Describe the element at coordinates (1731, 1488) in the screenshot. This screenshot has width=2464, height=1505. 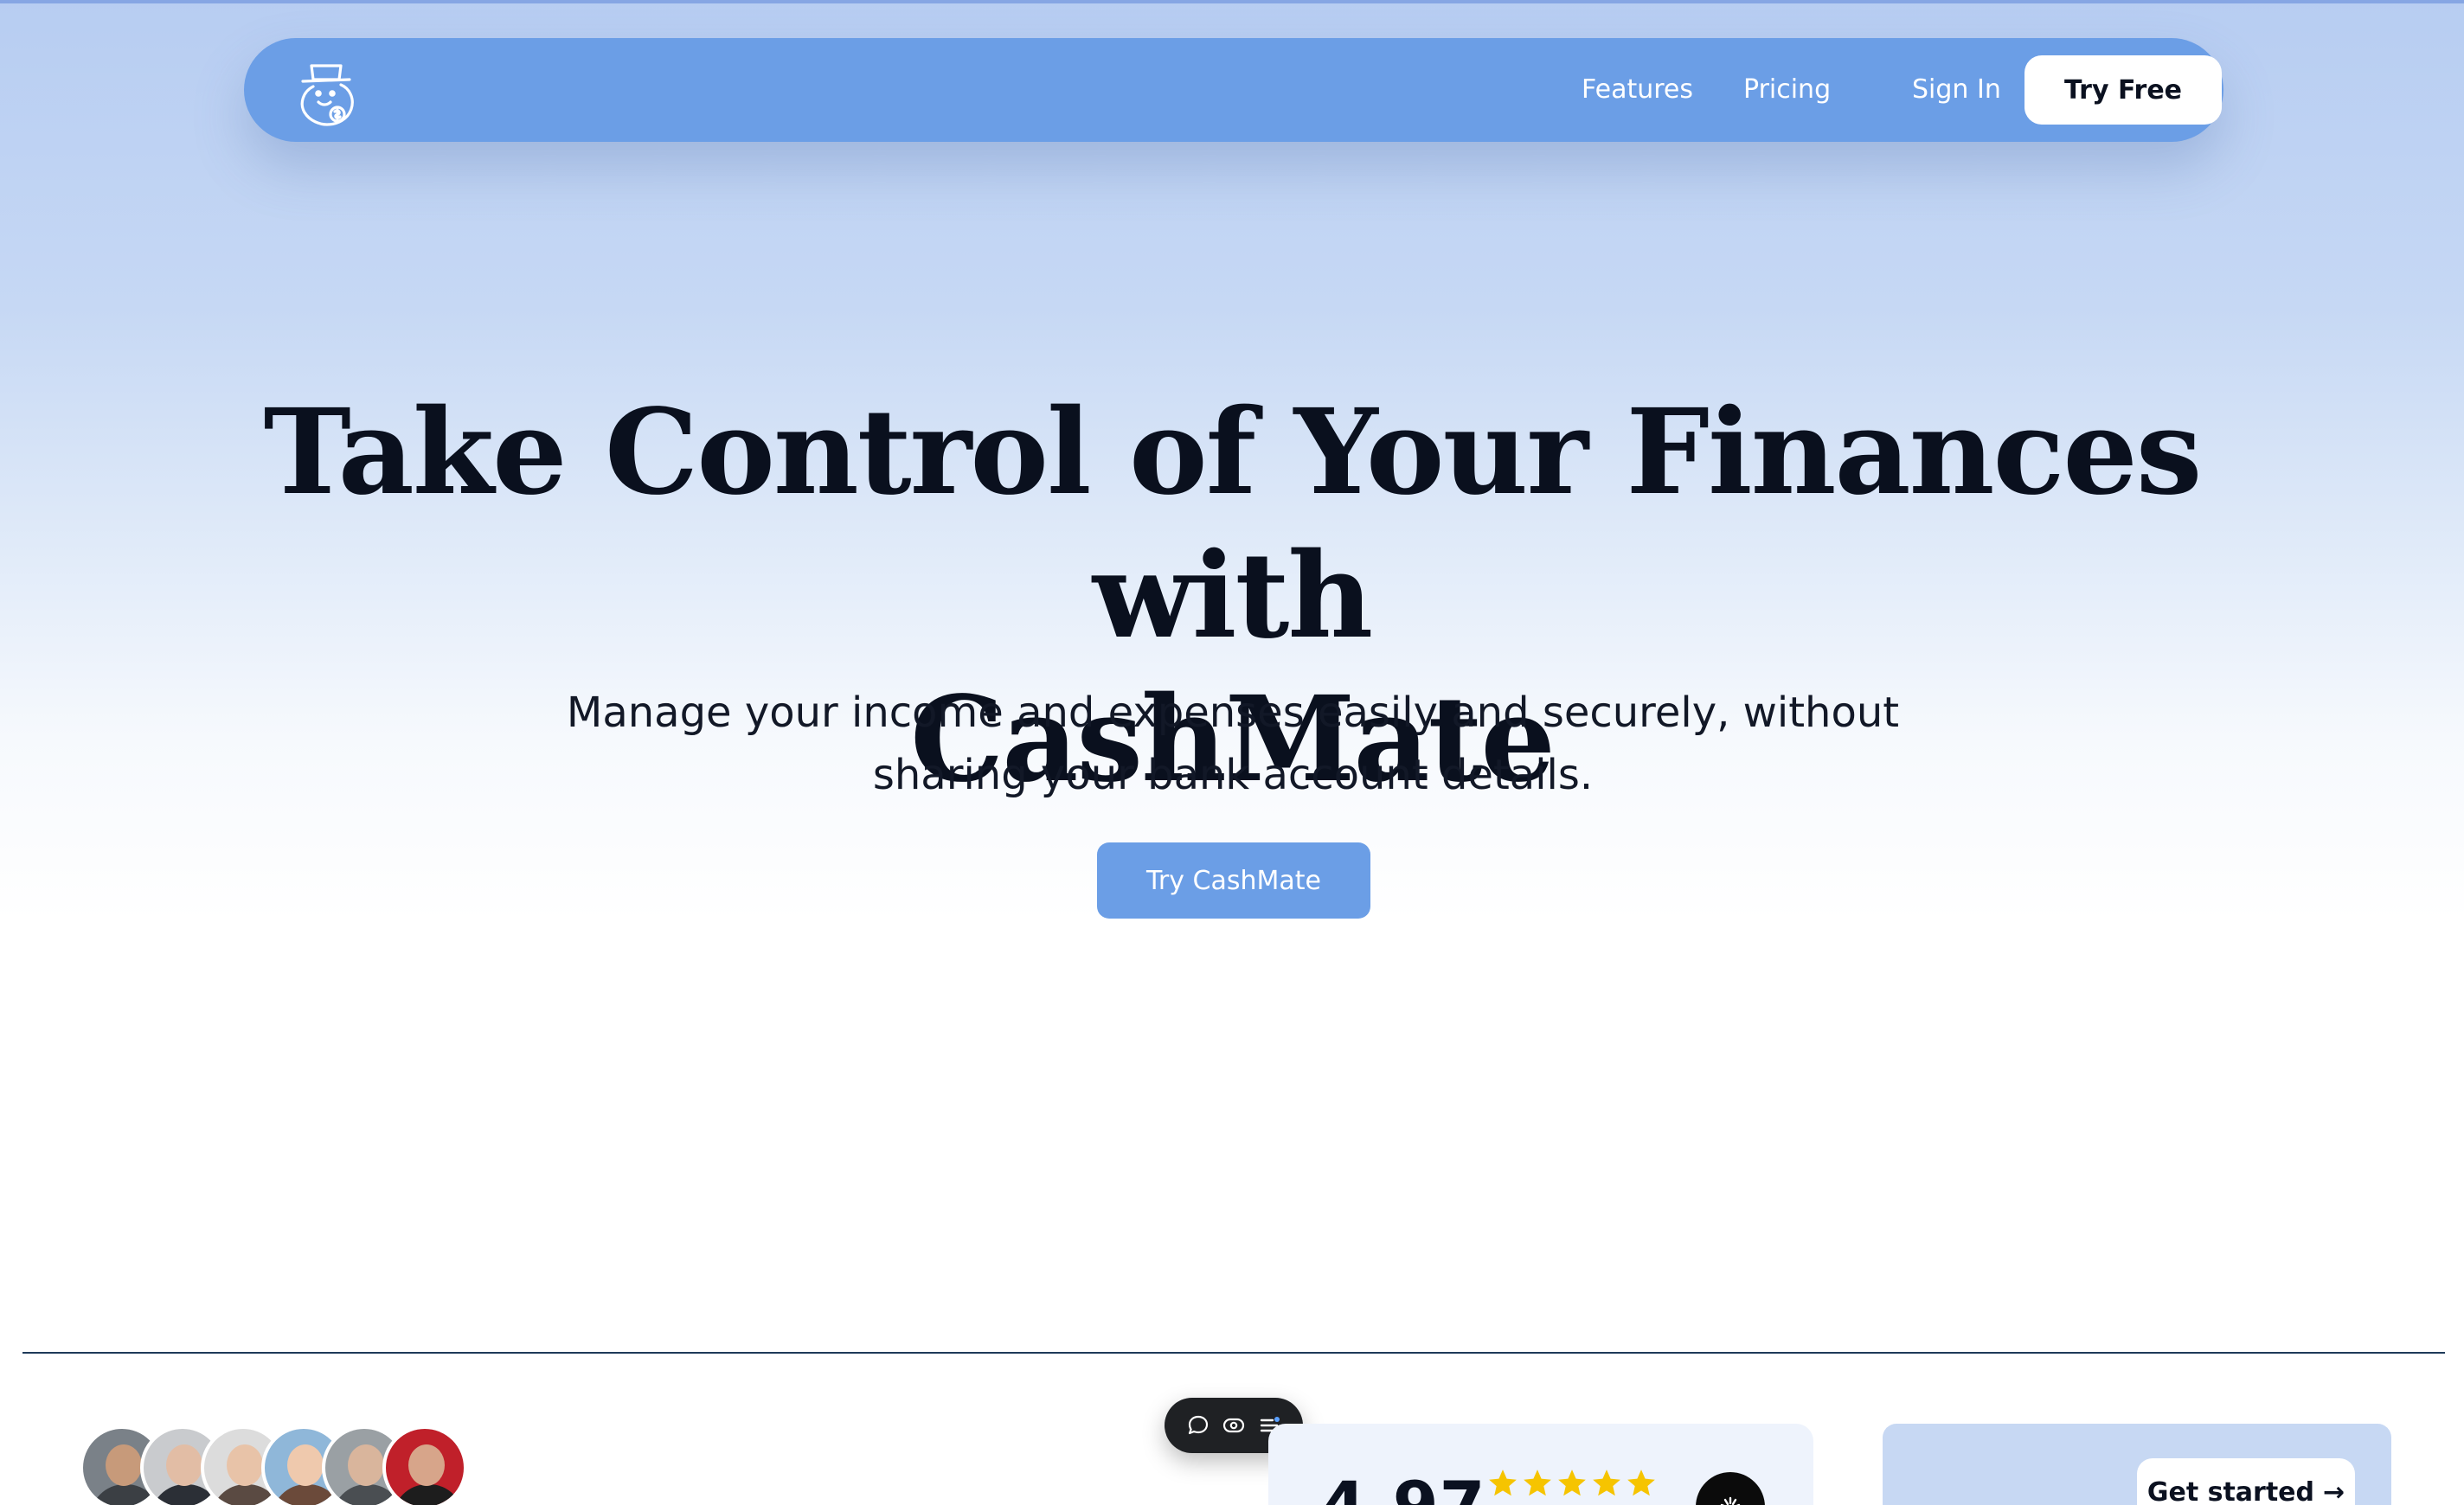
I see `sparkle-badge-icon` at that location.